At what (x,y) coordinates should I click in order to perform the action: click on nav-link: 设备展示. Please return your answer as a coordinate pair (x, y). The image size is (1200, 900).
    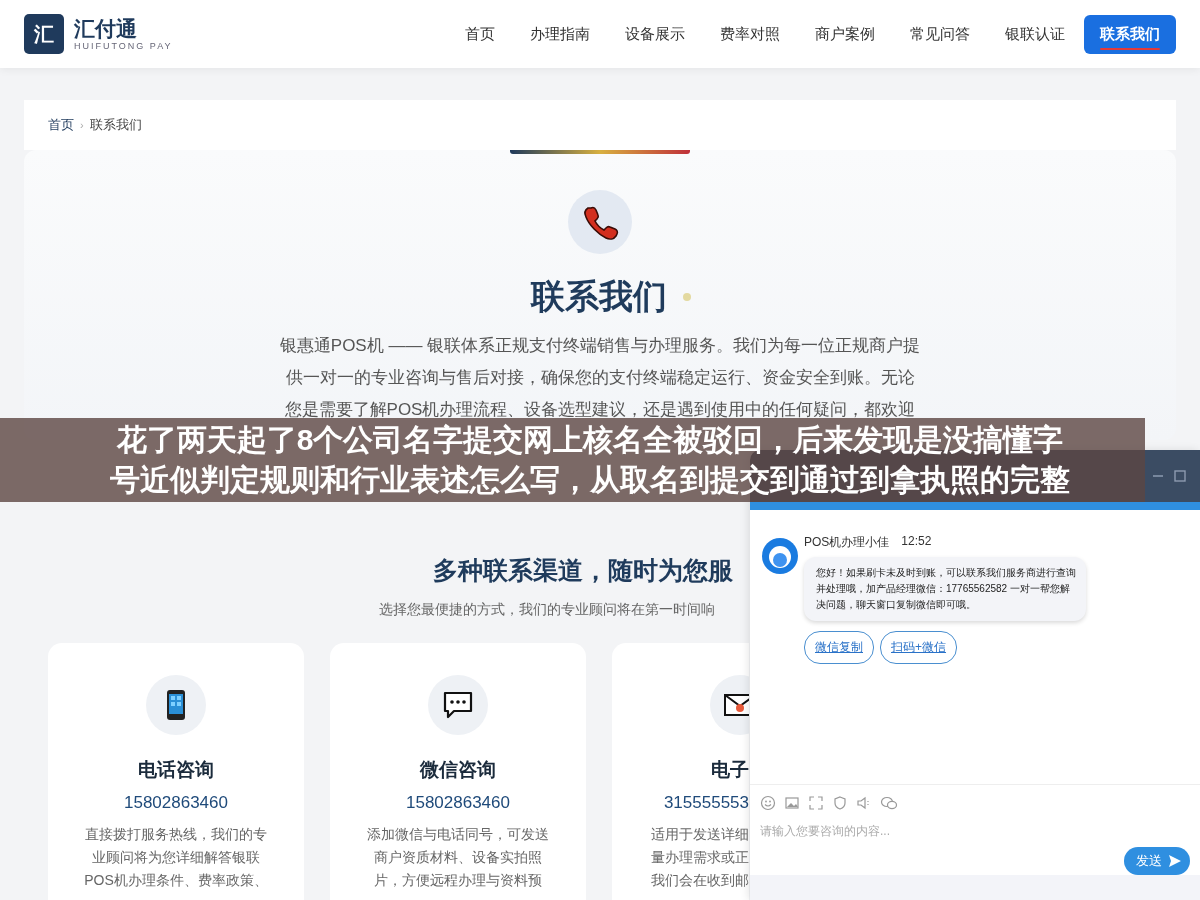
    Looking at the image, I should click on (655, 34).